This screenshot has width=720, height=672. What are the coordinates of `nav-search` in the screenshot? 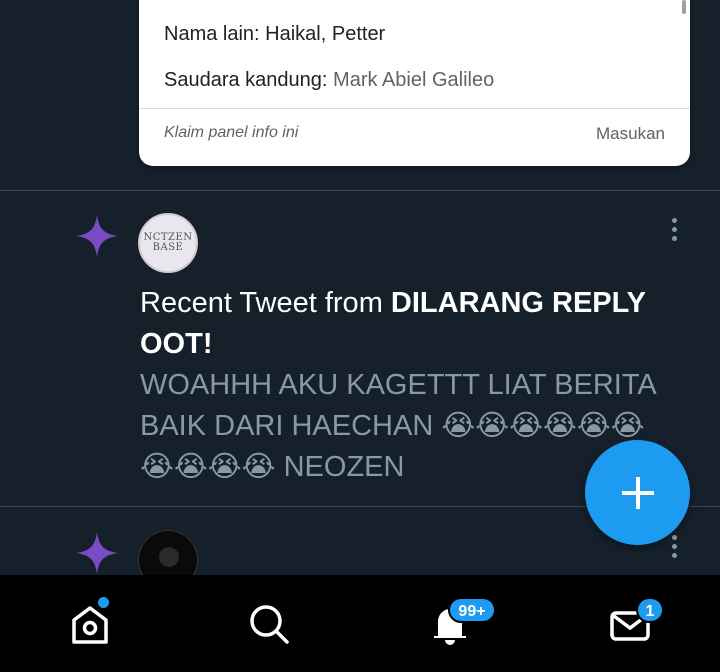 It's located at (269, 623).